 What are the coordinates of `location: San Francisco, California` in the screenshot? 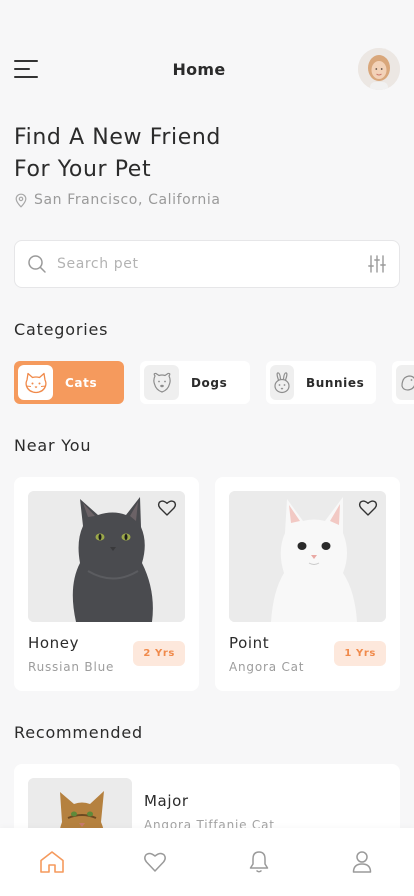 It's located at (207, 200).